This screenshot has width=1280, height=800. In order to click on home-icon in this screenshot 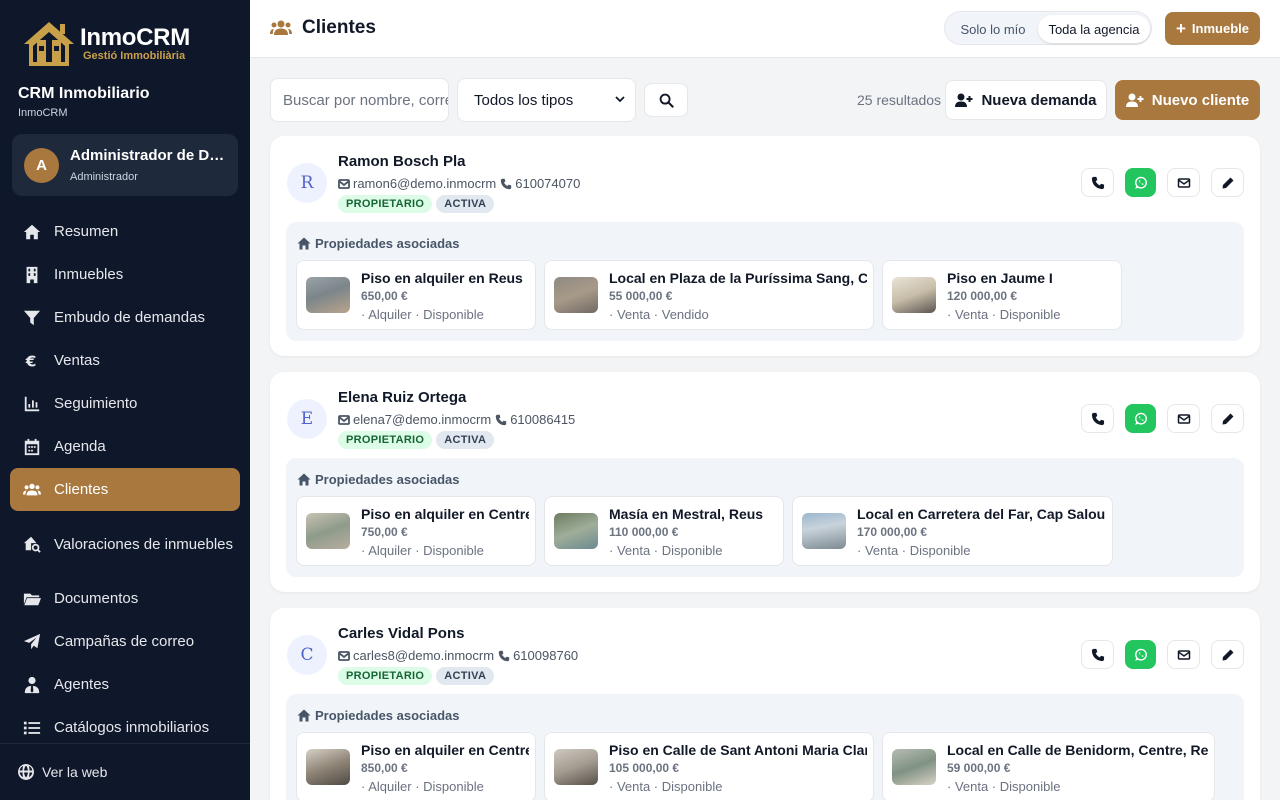, I will do `click(32, 232)`.